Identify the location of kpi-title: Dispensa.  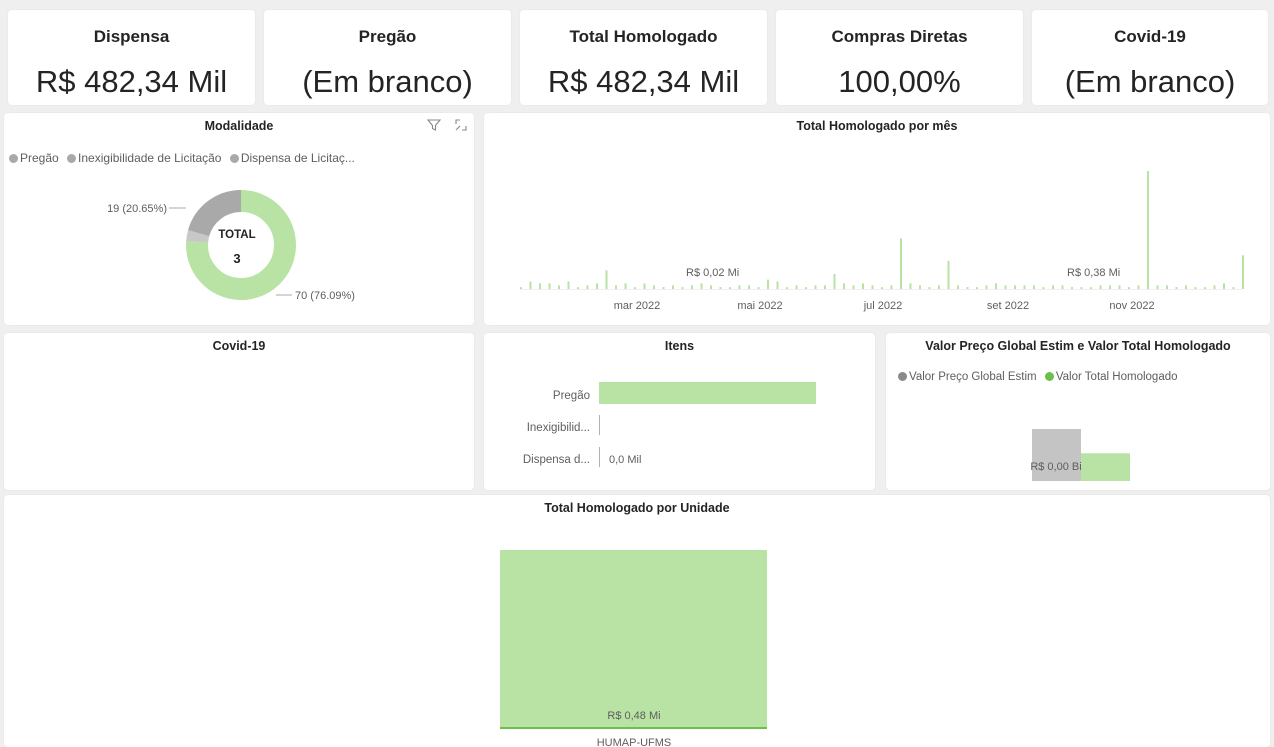
(131, 36).